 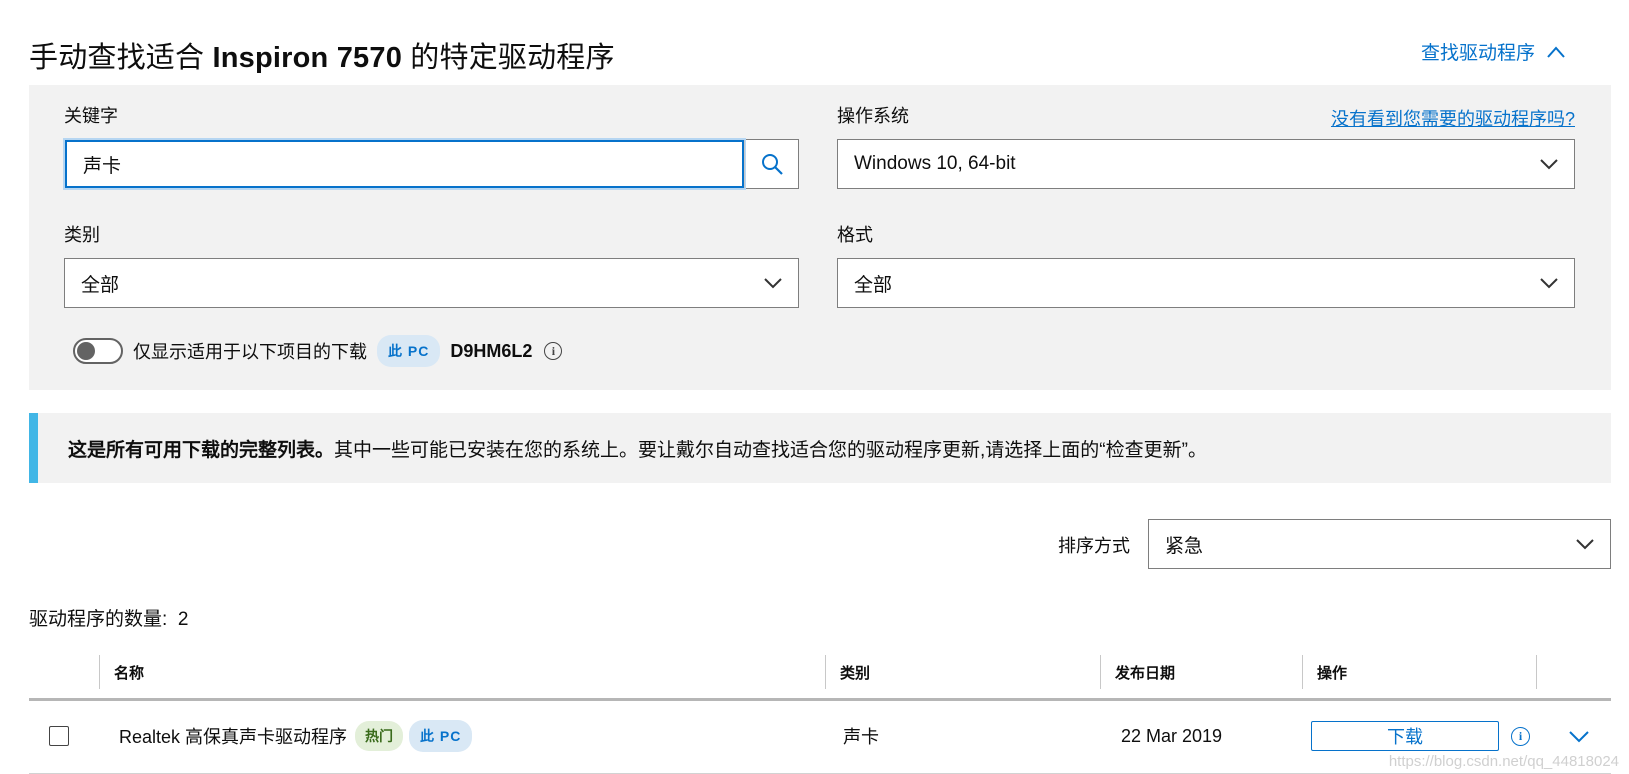 I want to click on os-value: Windows 10, 64-bit, so click(x=935, y=163).